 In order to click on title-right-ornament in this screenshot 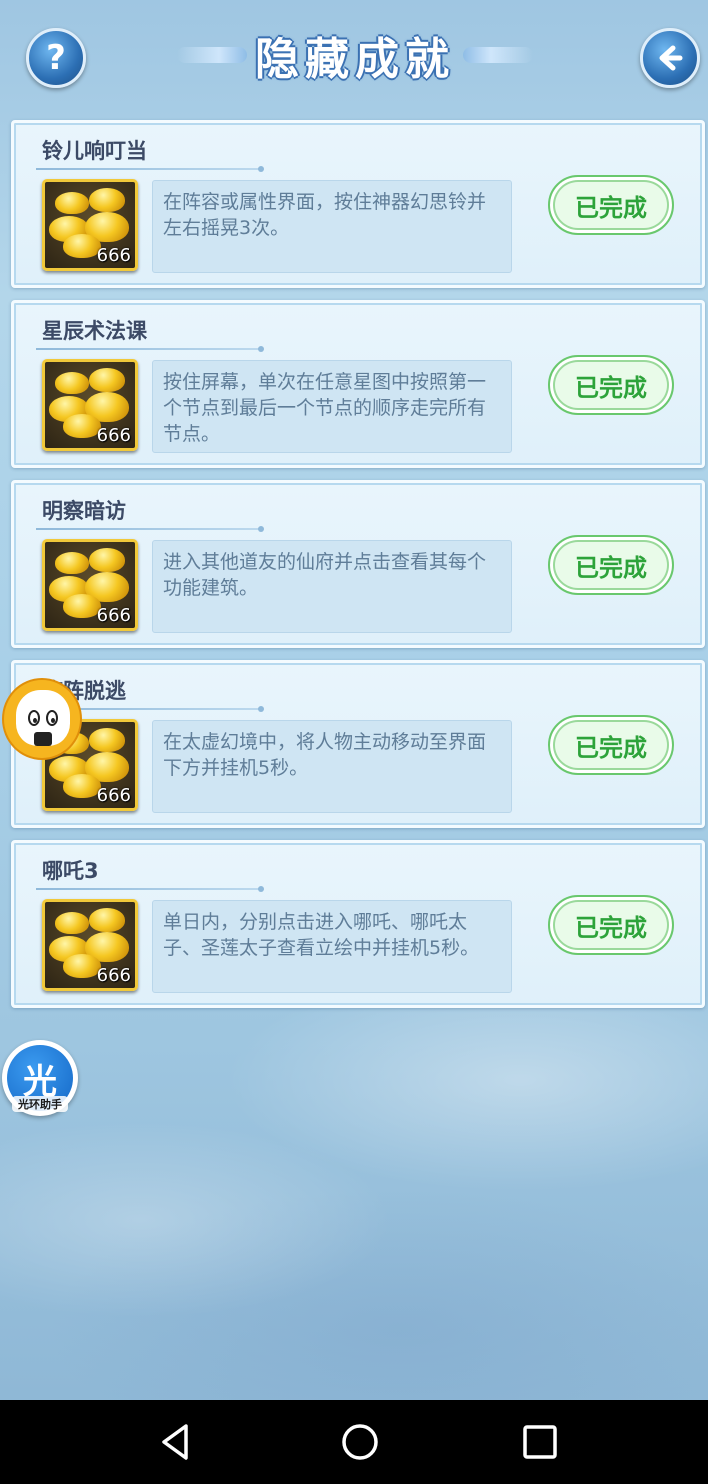, I will do `click(498, 55)`.